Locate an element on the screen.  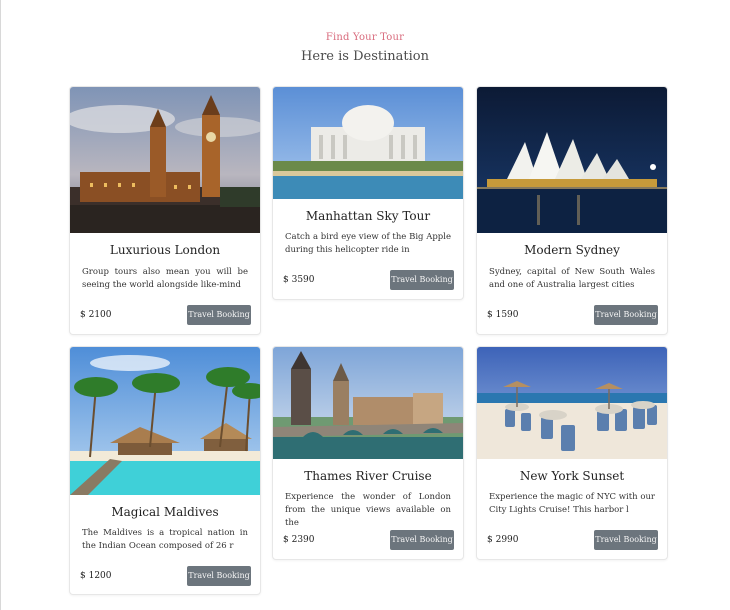
tour-title: Modern Sydney is located at coordinates (572, 250).